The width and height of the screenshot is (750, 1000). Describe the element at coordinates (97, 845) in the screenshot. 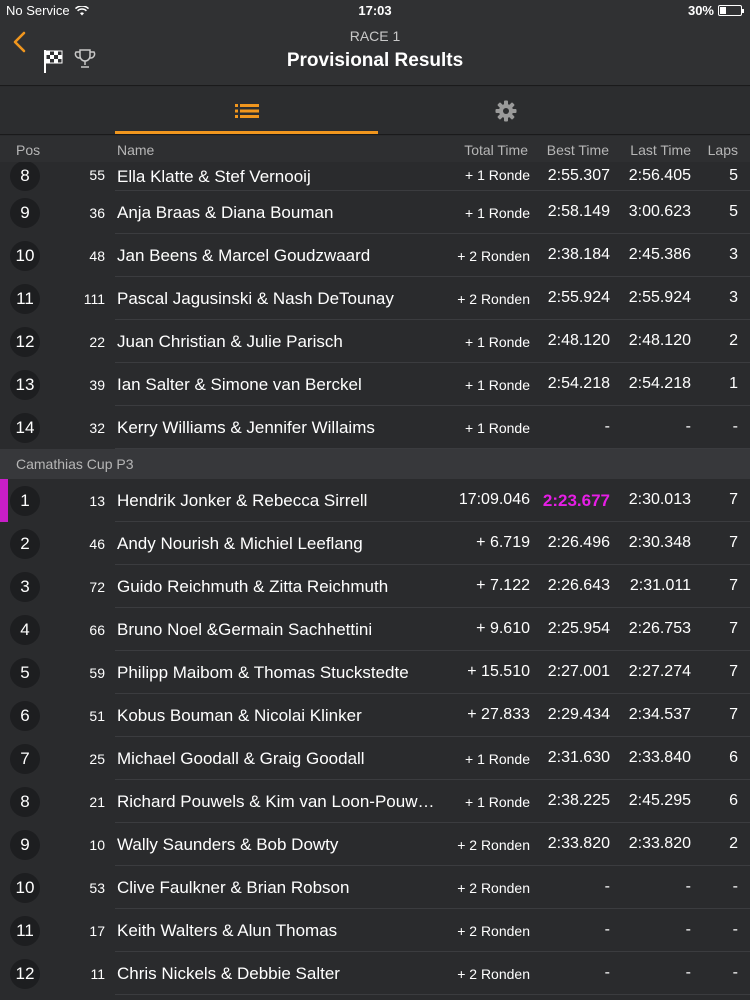

I see `car-number: 10` at that location.